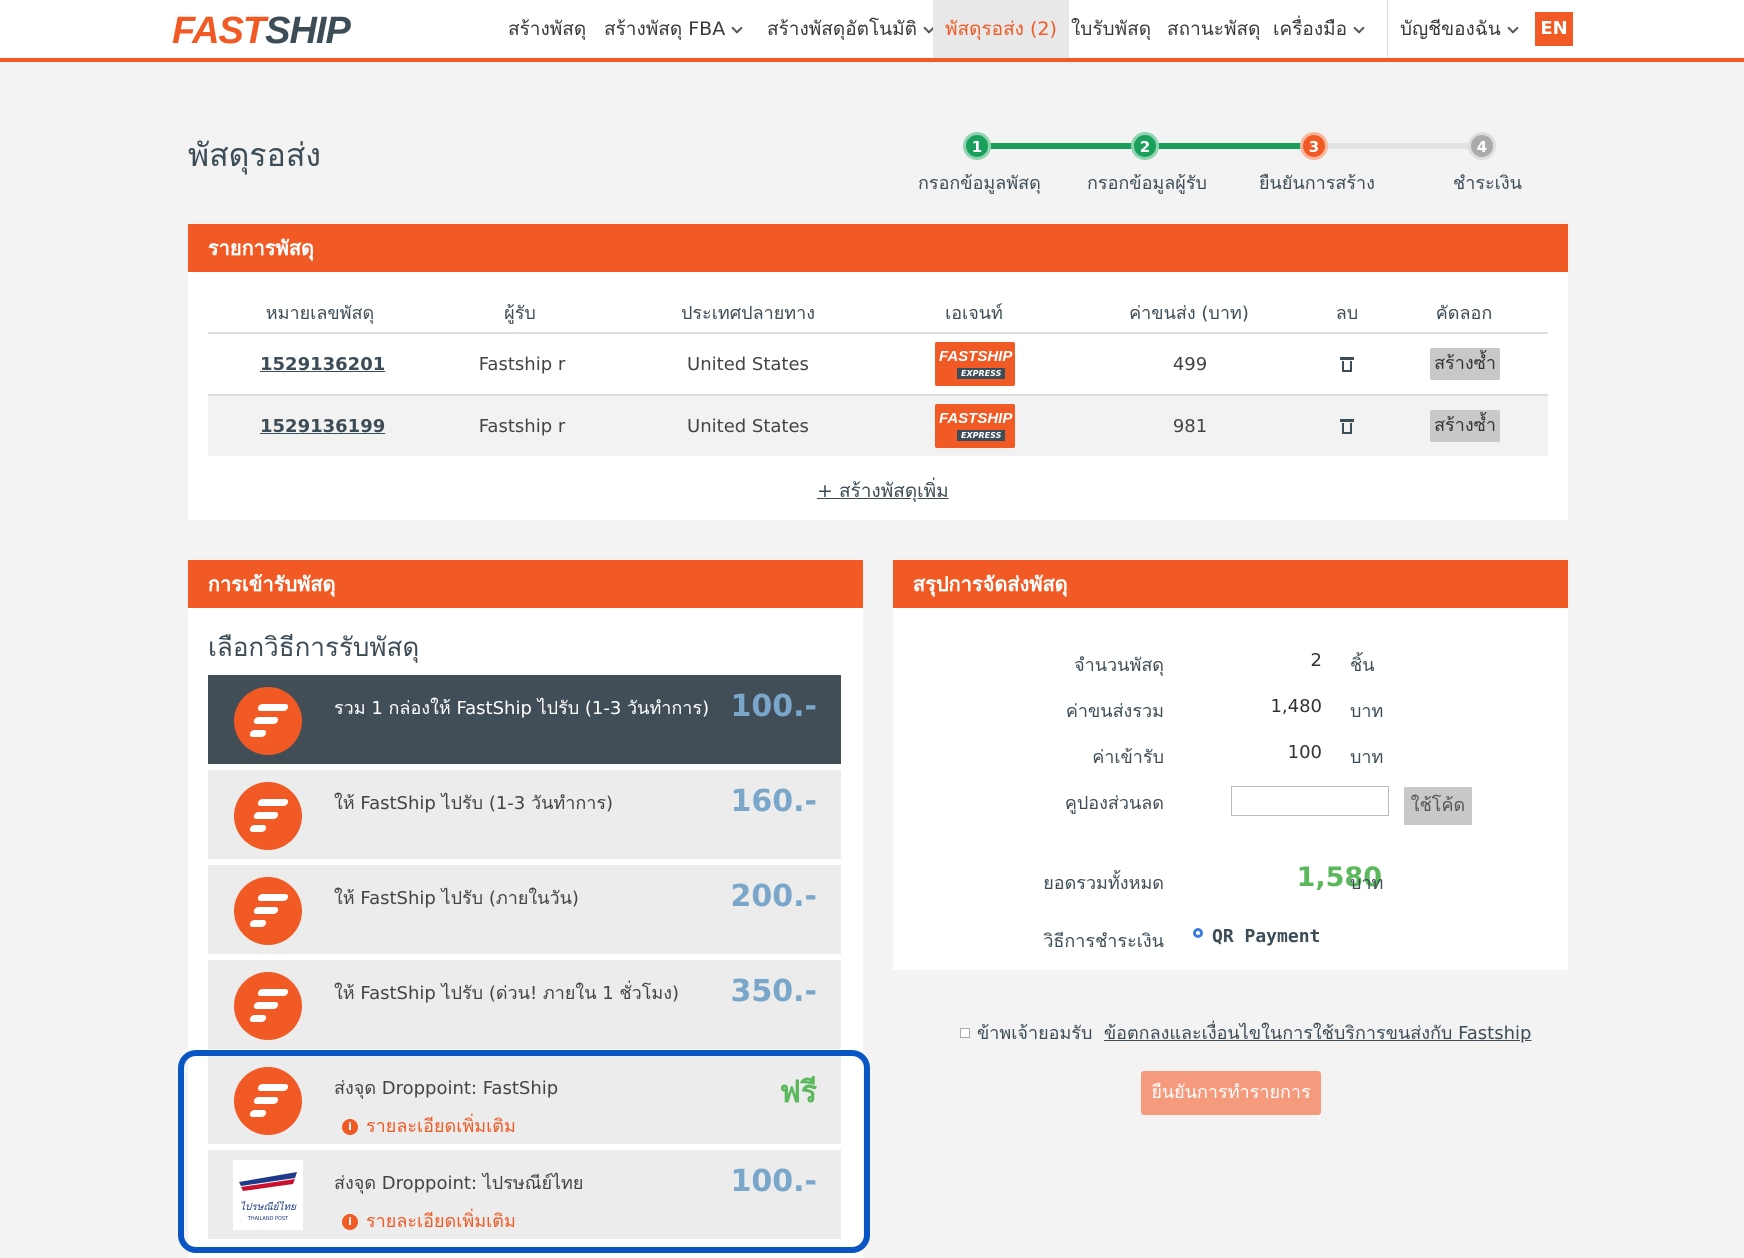 Image resolution: width=1744 pixels, height=1258 pixels. I want to click on nav-create-auto: สร้างพัสดุอัตโนมัติ, so click(851, 29).